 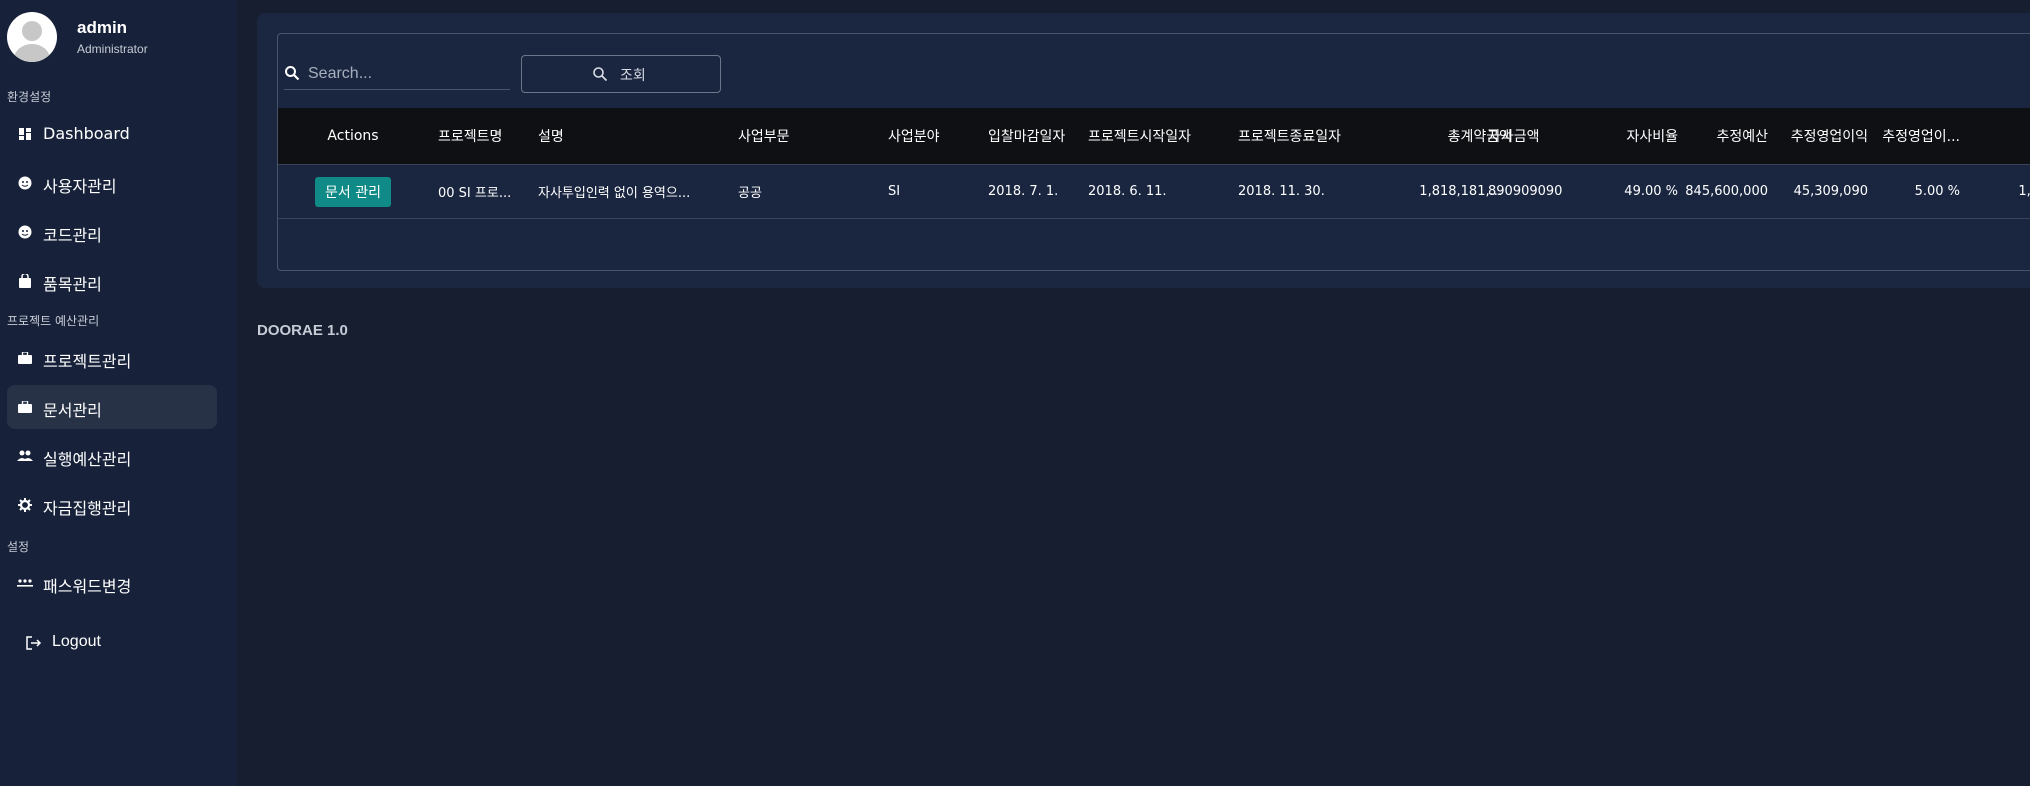 What do you see at coordinates (628, 136) in the screenshot?
I see `column-header: 설명` at bounding box center [628, 136].